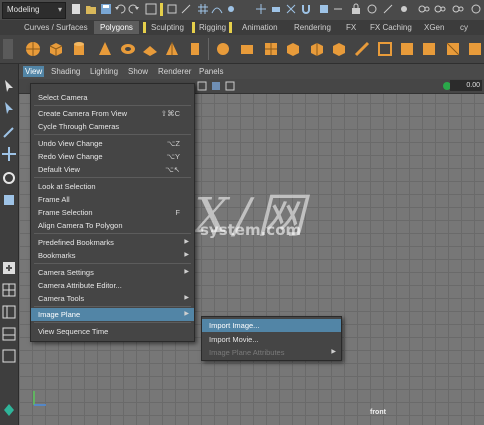  Describe the element at coordinates (9, 200) in the screenshot. I see `scale-tool-icon` at that location.